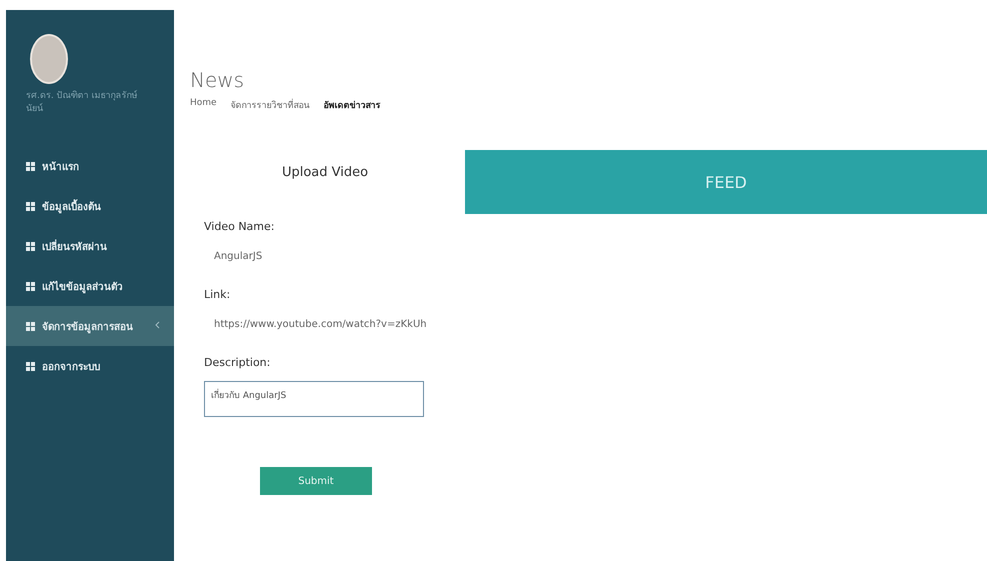 This screenshot has height=561, width=987. I want to click on menu-label: เปลี่ยนรหัสผ่าน, so click(74, 246).